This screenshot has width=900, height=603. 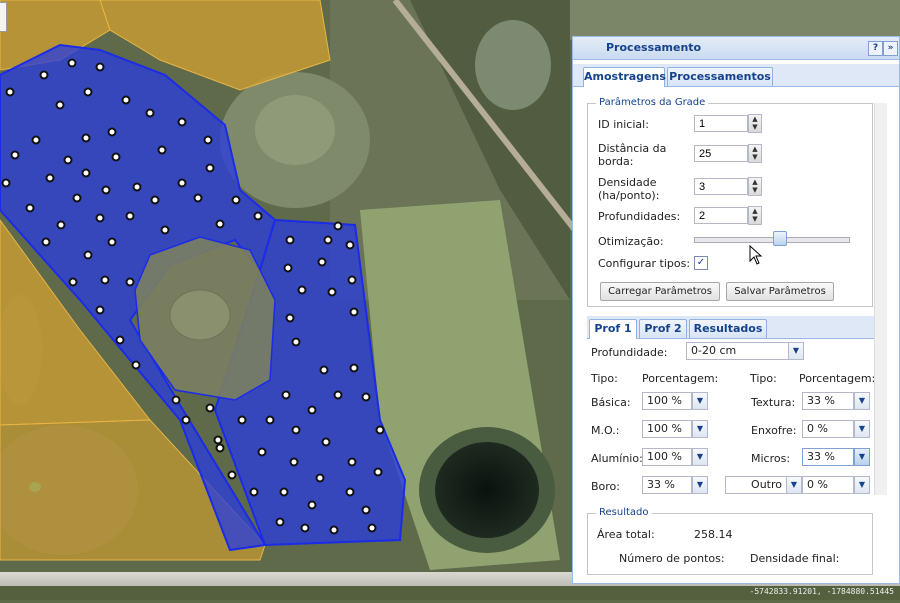 I want to click on row-label-enxofre: Enxofre:, so click(x=774, y=430).